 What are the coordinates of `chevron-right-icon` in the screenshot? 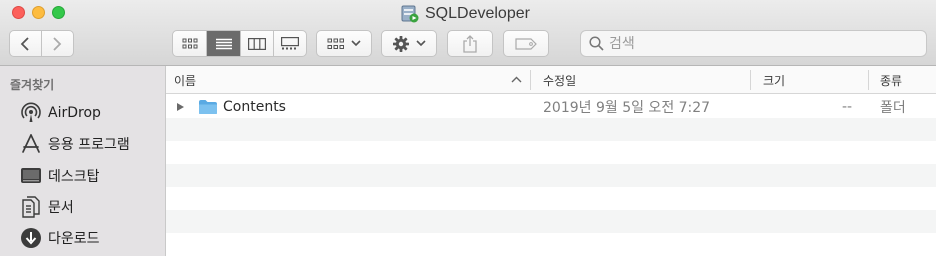 It's located at (57, 43).